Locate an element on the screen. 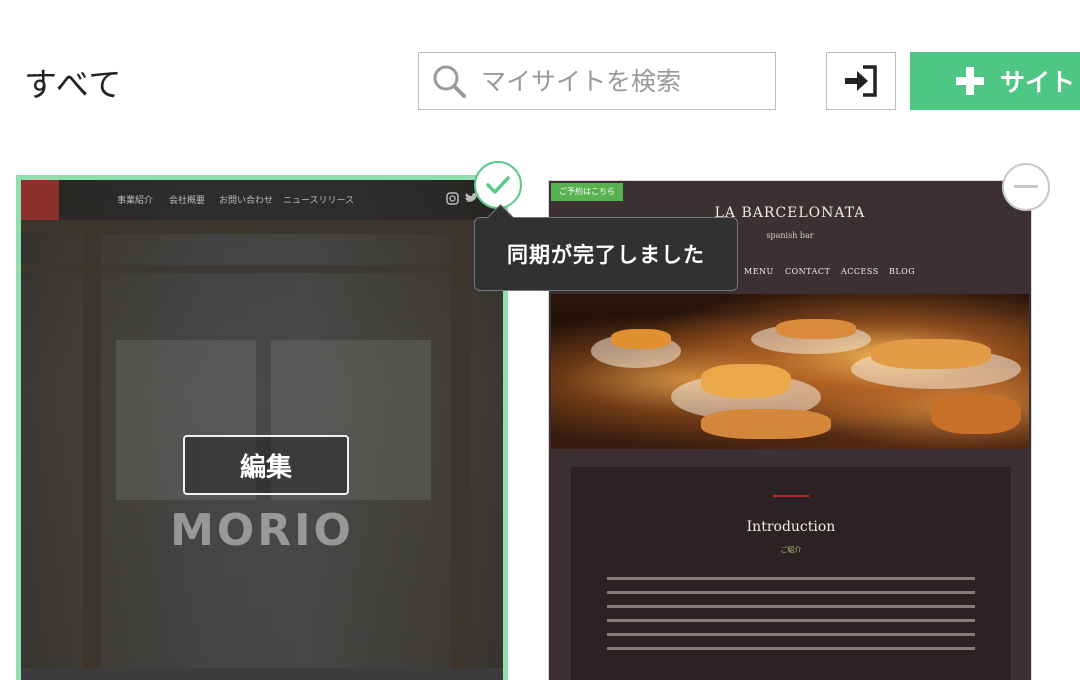  edit-button: 編集 is located at coordinates (266, 465).